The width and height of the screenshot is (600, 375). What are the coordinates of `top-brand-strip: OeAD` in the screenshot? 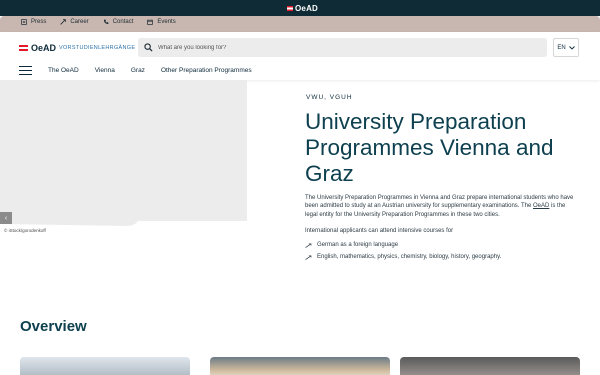 It's located at (300, 8).